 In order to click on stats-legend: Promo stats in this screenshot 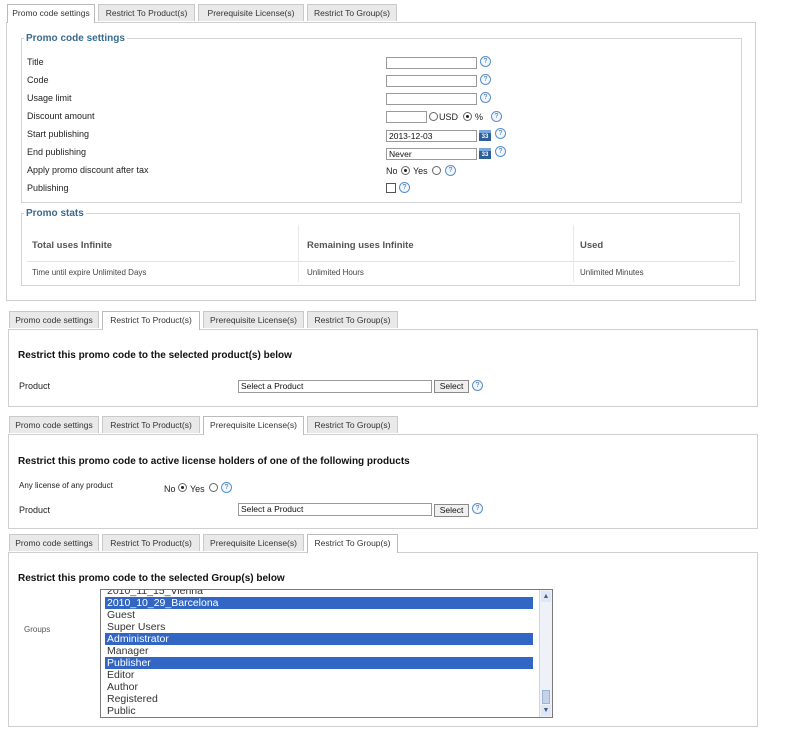, I will do `click(55, 213)`.